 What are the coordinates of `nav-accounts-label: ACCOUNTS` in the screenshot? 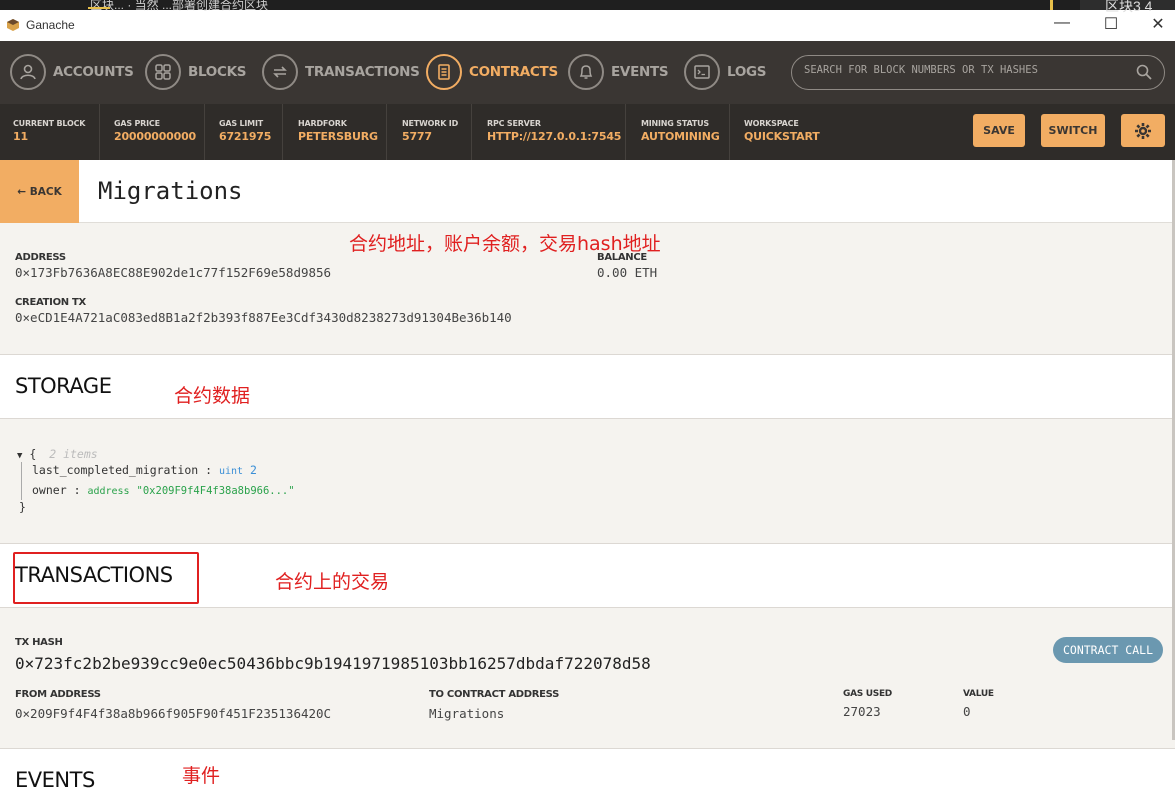 It's located at (93, 72).